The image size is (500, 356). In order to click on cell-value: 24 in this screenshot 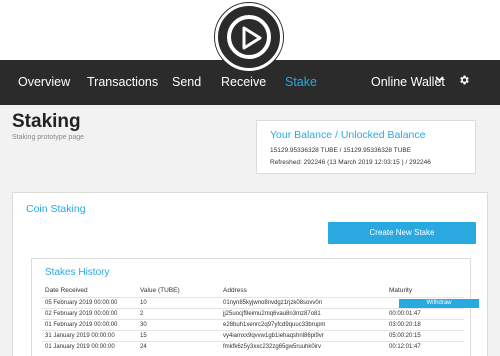, I will do `click(143, 347)`.